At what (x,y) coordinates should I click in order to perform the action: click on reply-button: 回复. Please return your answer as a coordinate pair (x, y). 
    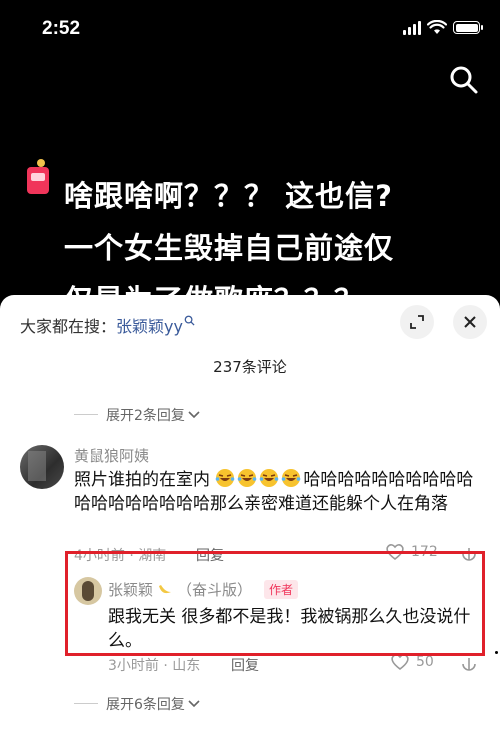
    Looking at the image, I should click on (245, 665).